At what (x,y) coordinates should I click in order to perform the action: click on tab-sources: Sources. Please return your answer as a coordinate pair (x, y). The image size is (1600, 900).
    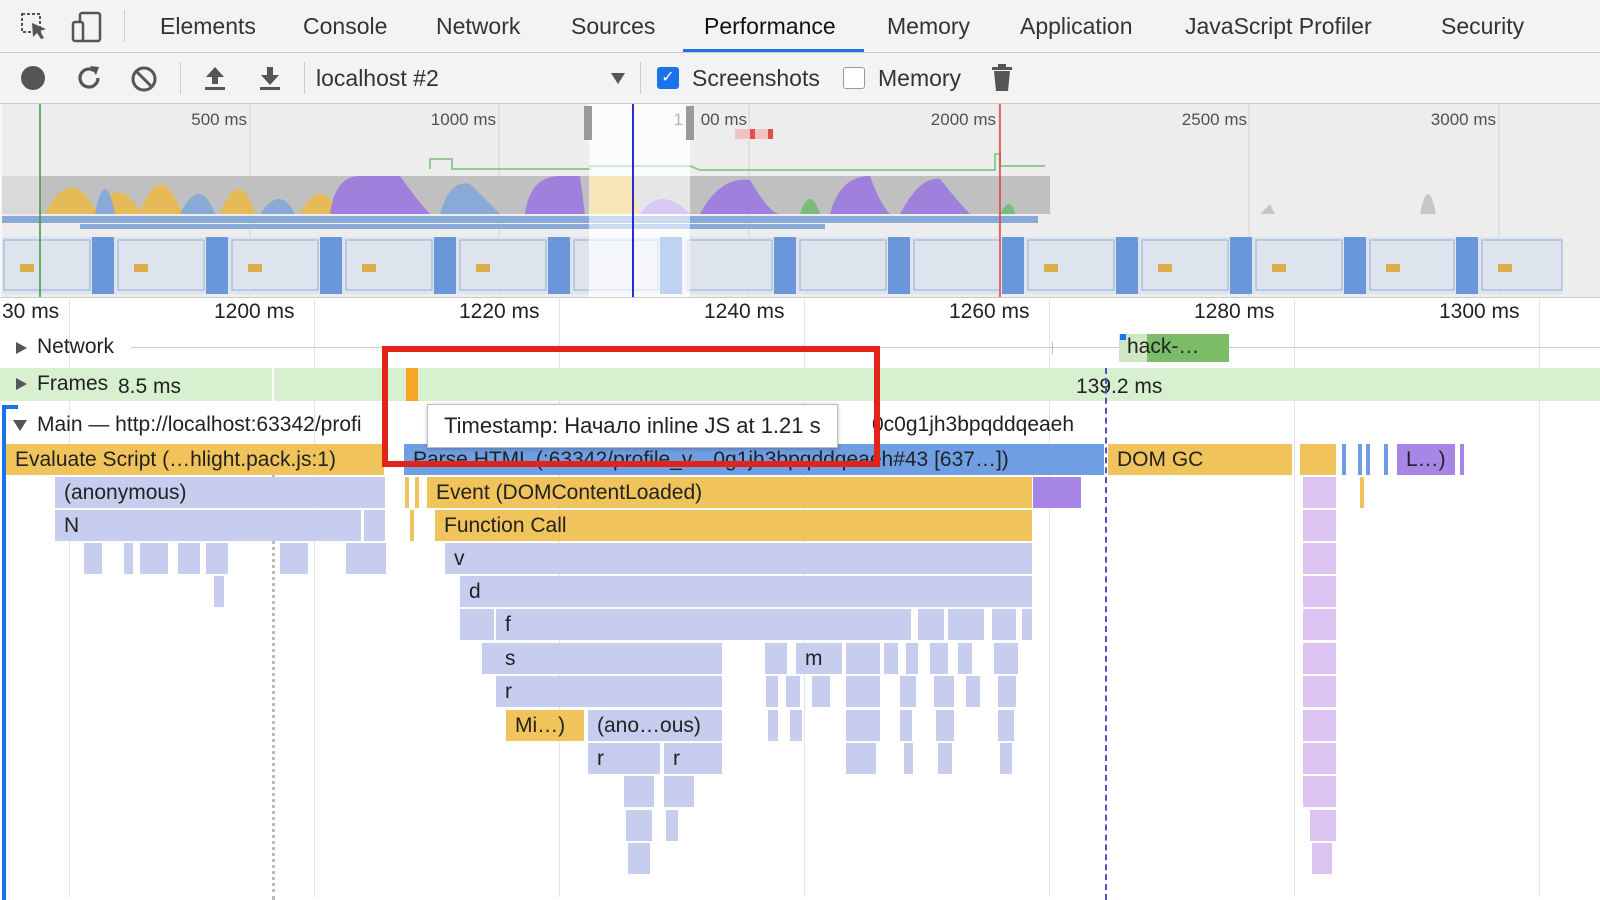
    Looking at the image, I should click on (613, 26).